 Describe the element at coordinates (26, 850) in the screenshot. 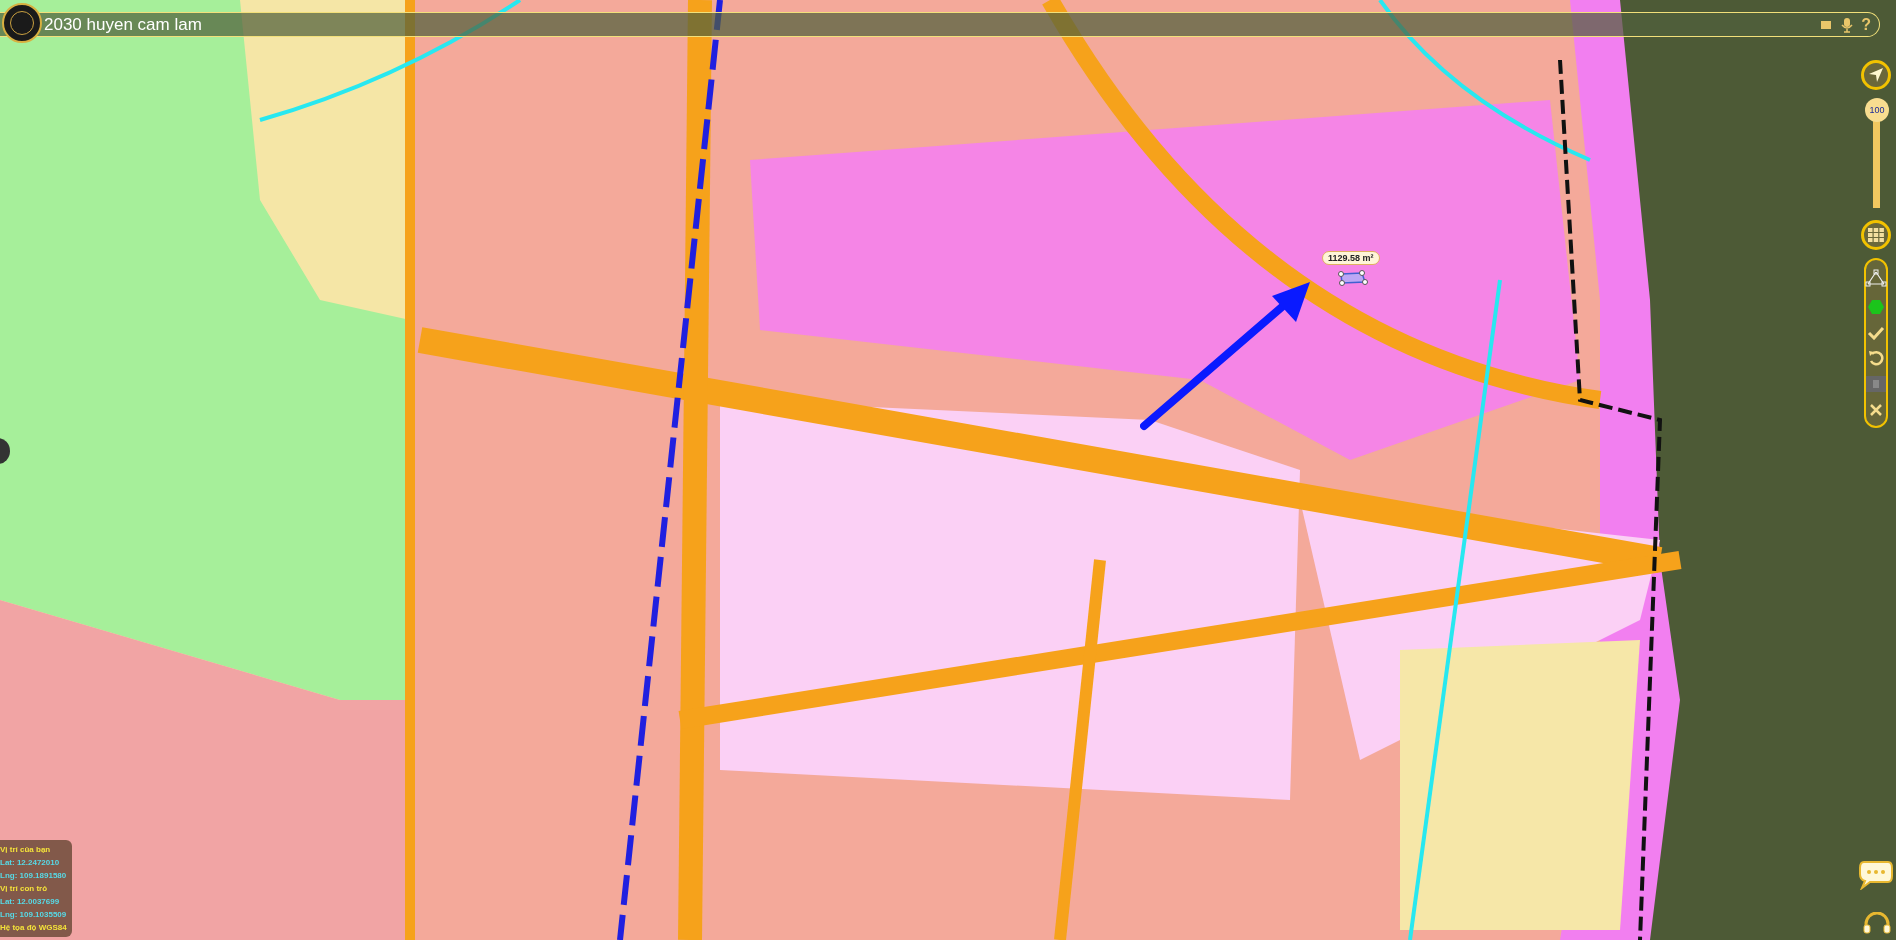

I see `coordinate-text: Vị trí của bạn` at that location.